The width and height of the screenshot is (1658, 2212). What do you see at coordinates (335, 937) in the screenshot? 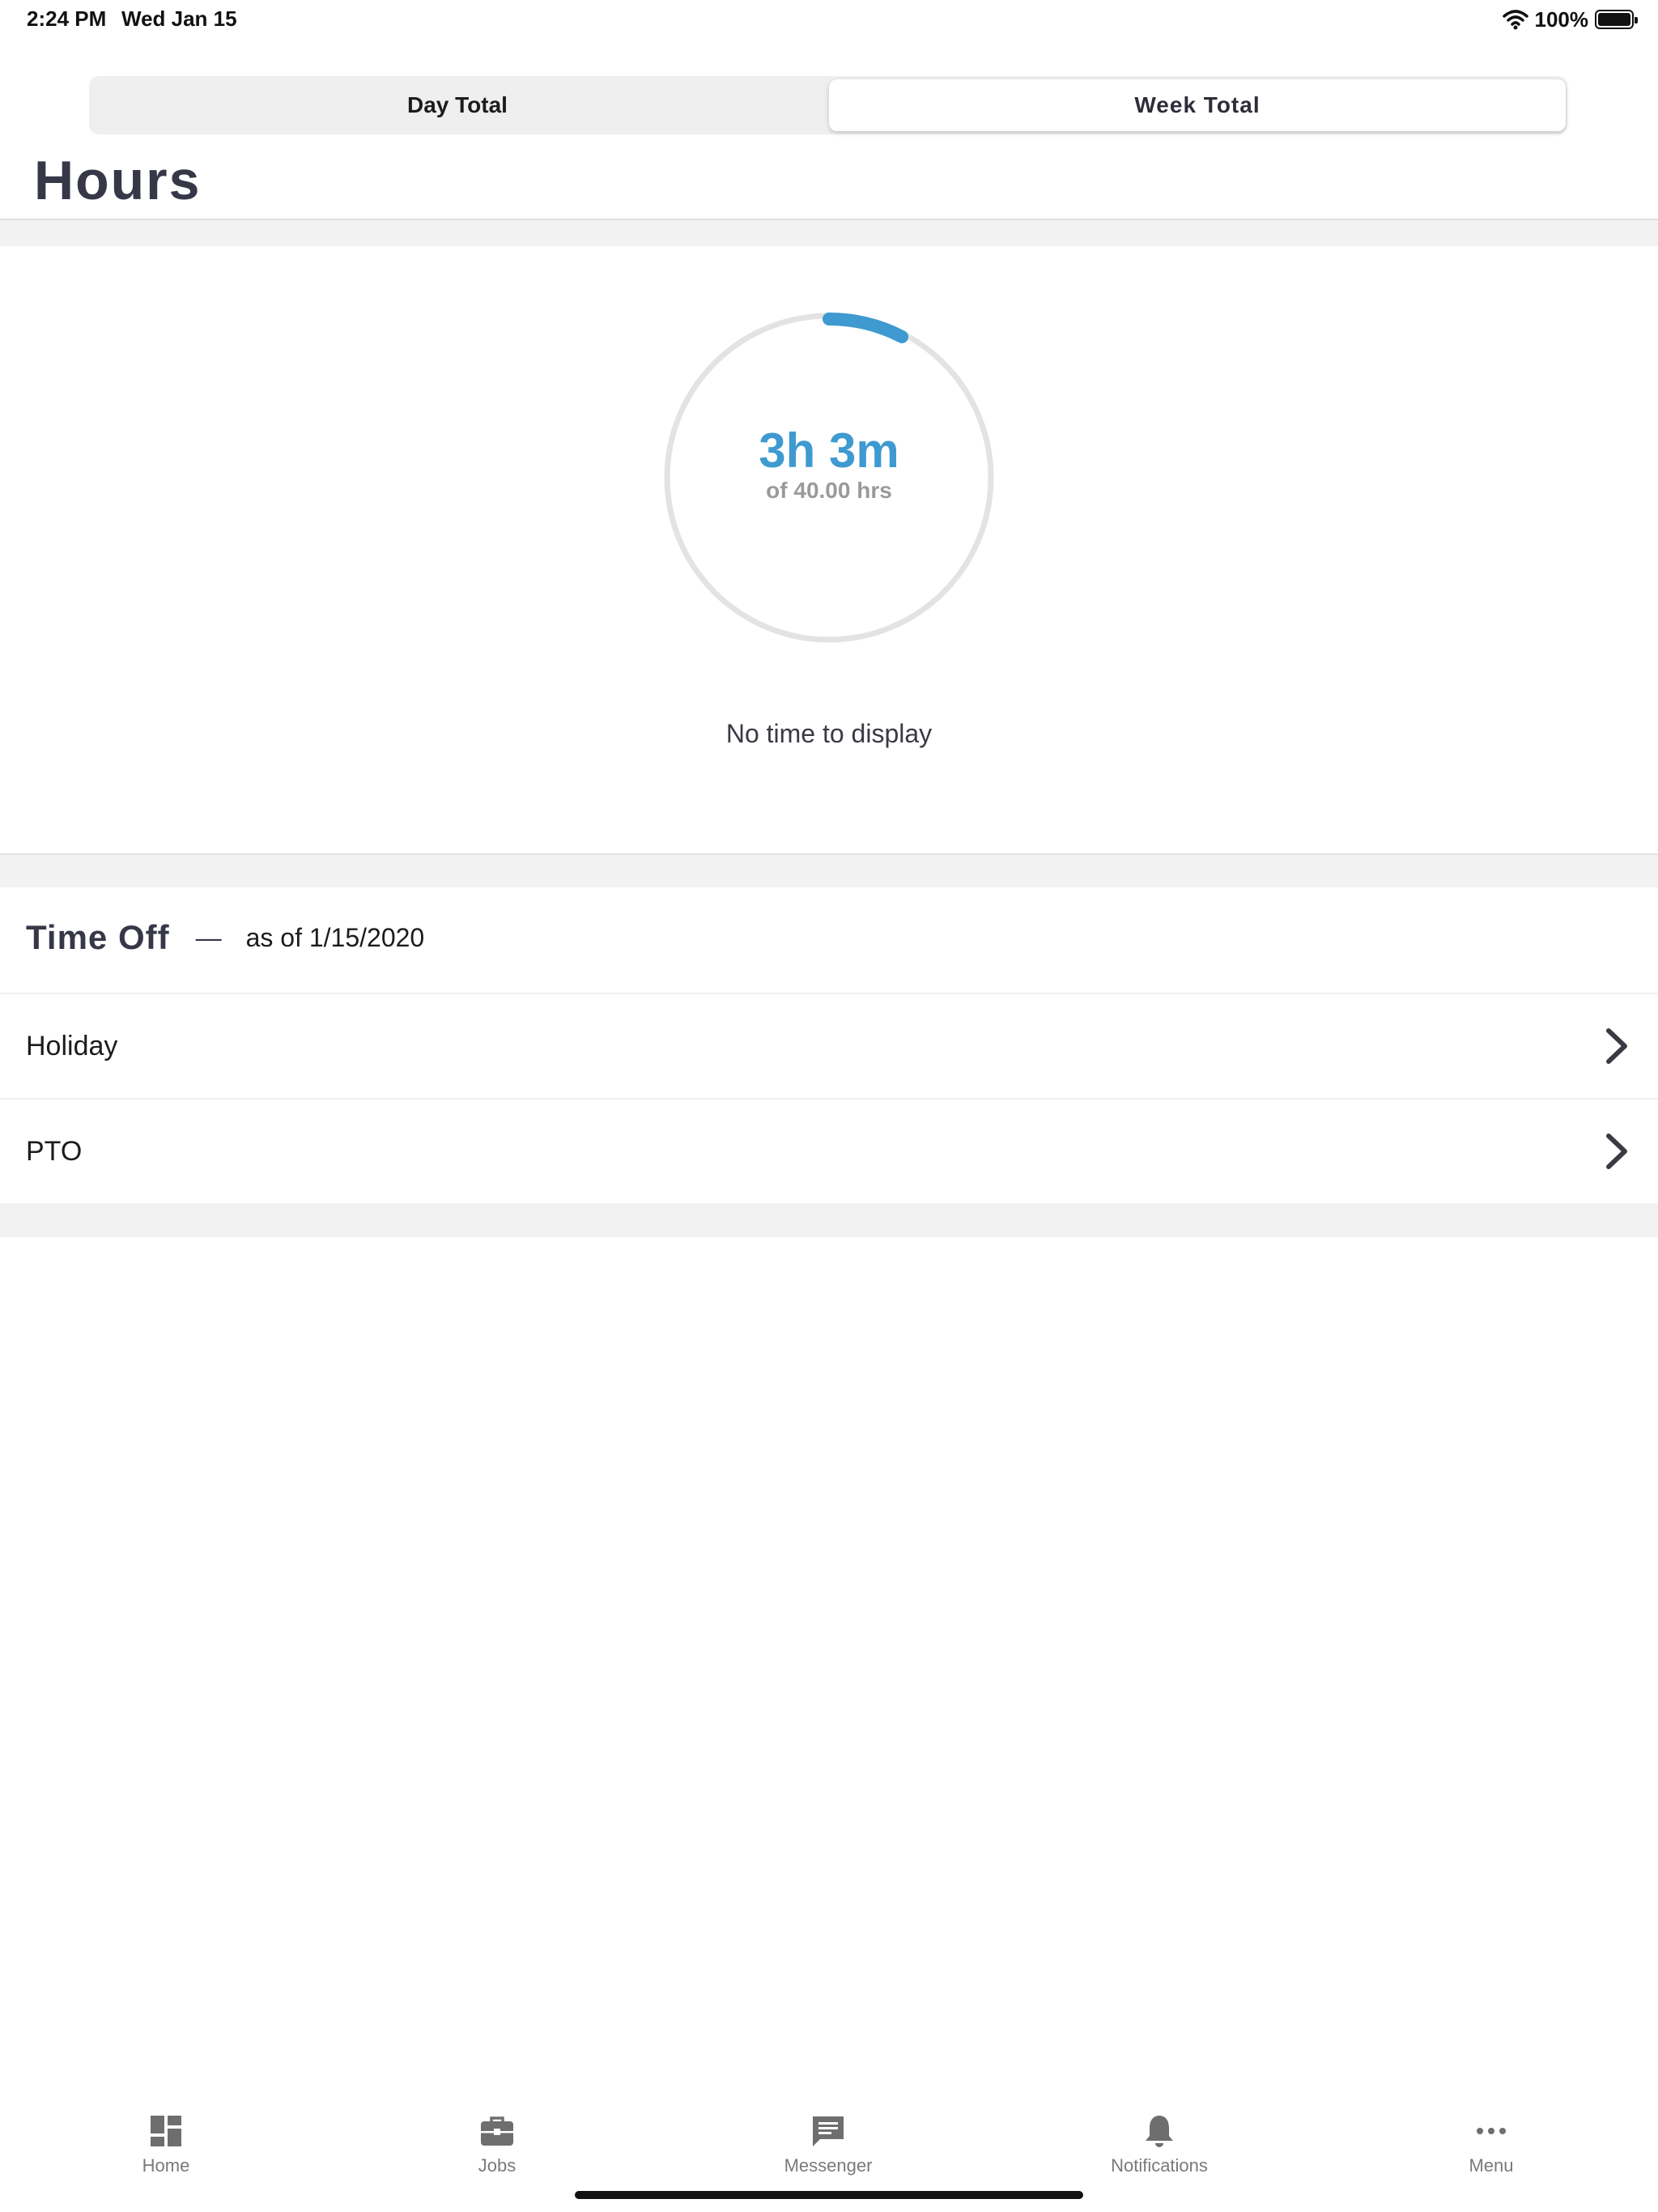
I see `time-off-as-of-date: as of 1/15/2020` at bounding box center [335, 937].